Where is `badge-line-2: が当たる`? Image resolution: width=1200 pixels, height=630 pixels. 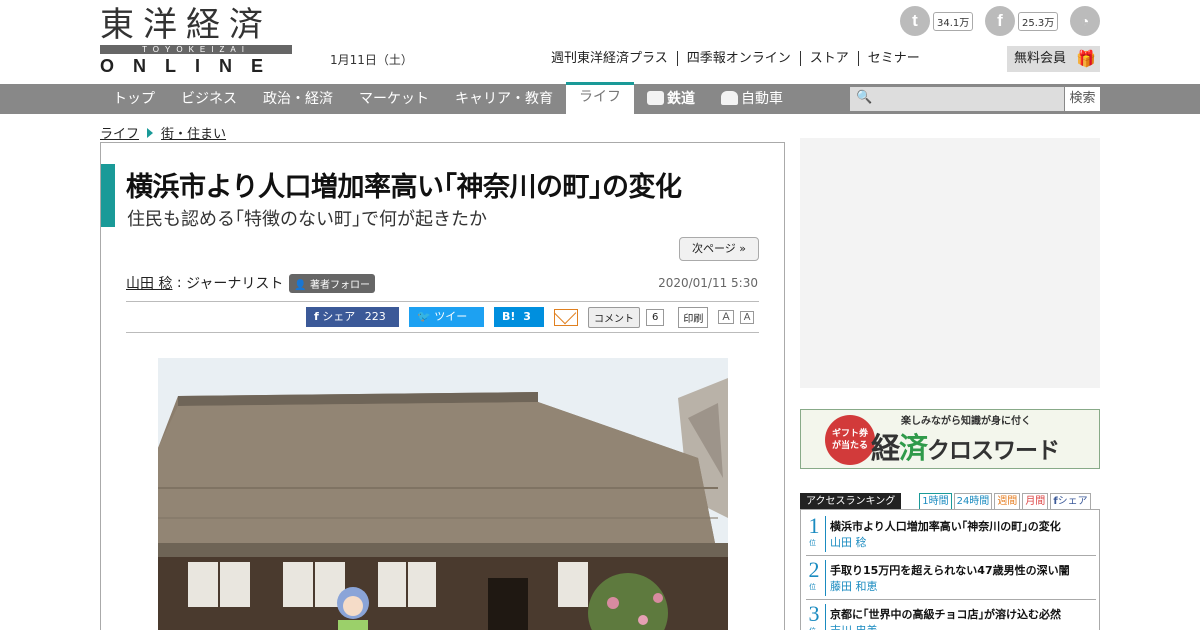 badge-line-2: が当たる is located at coordinates (849, 446).